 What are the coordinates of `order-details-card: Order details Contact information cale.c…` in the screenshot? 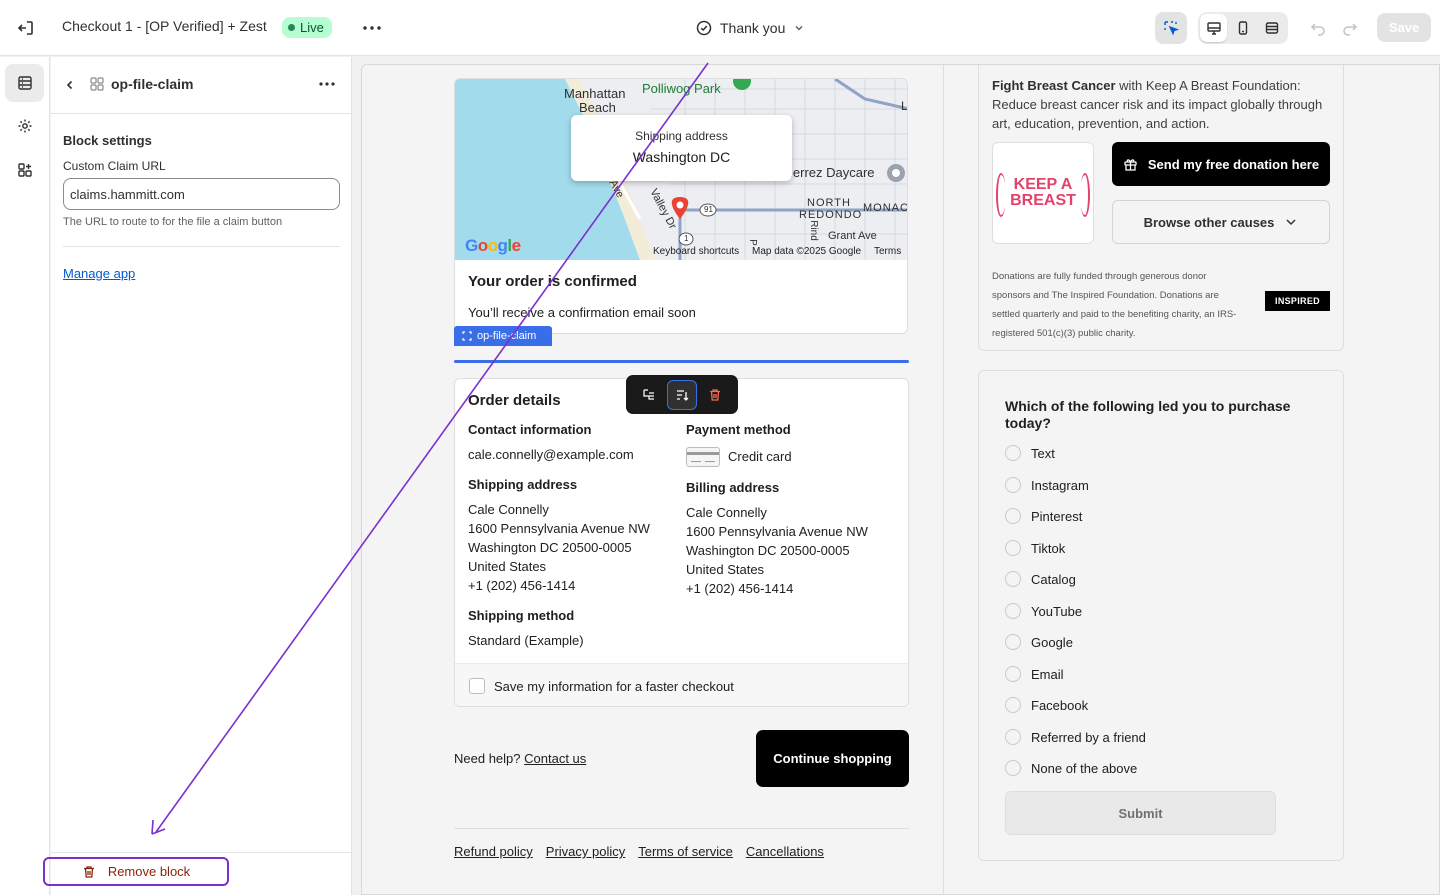 It's located at (681, 542).